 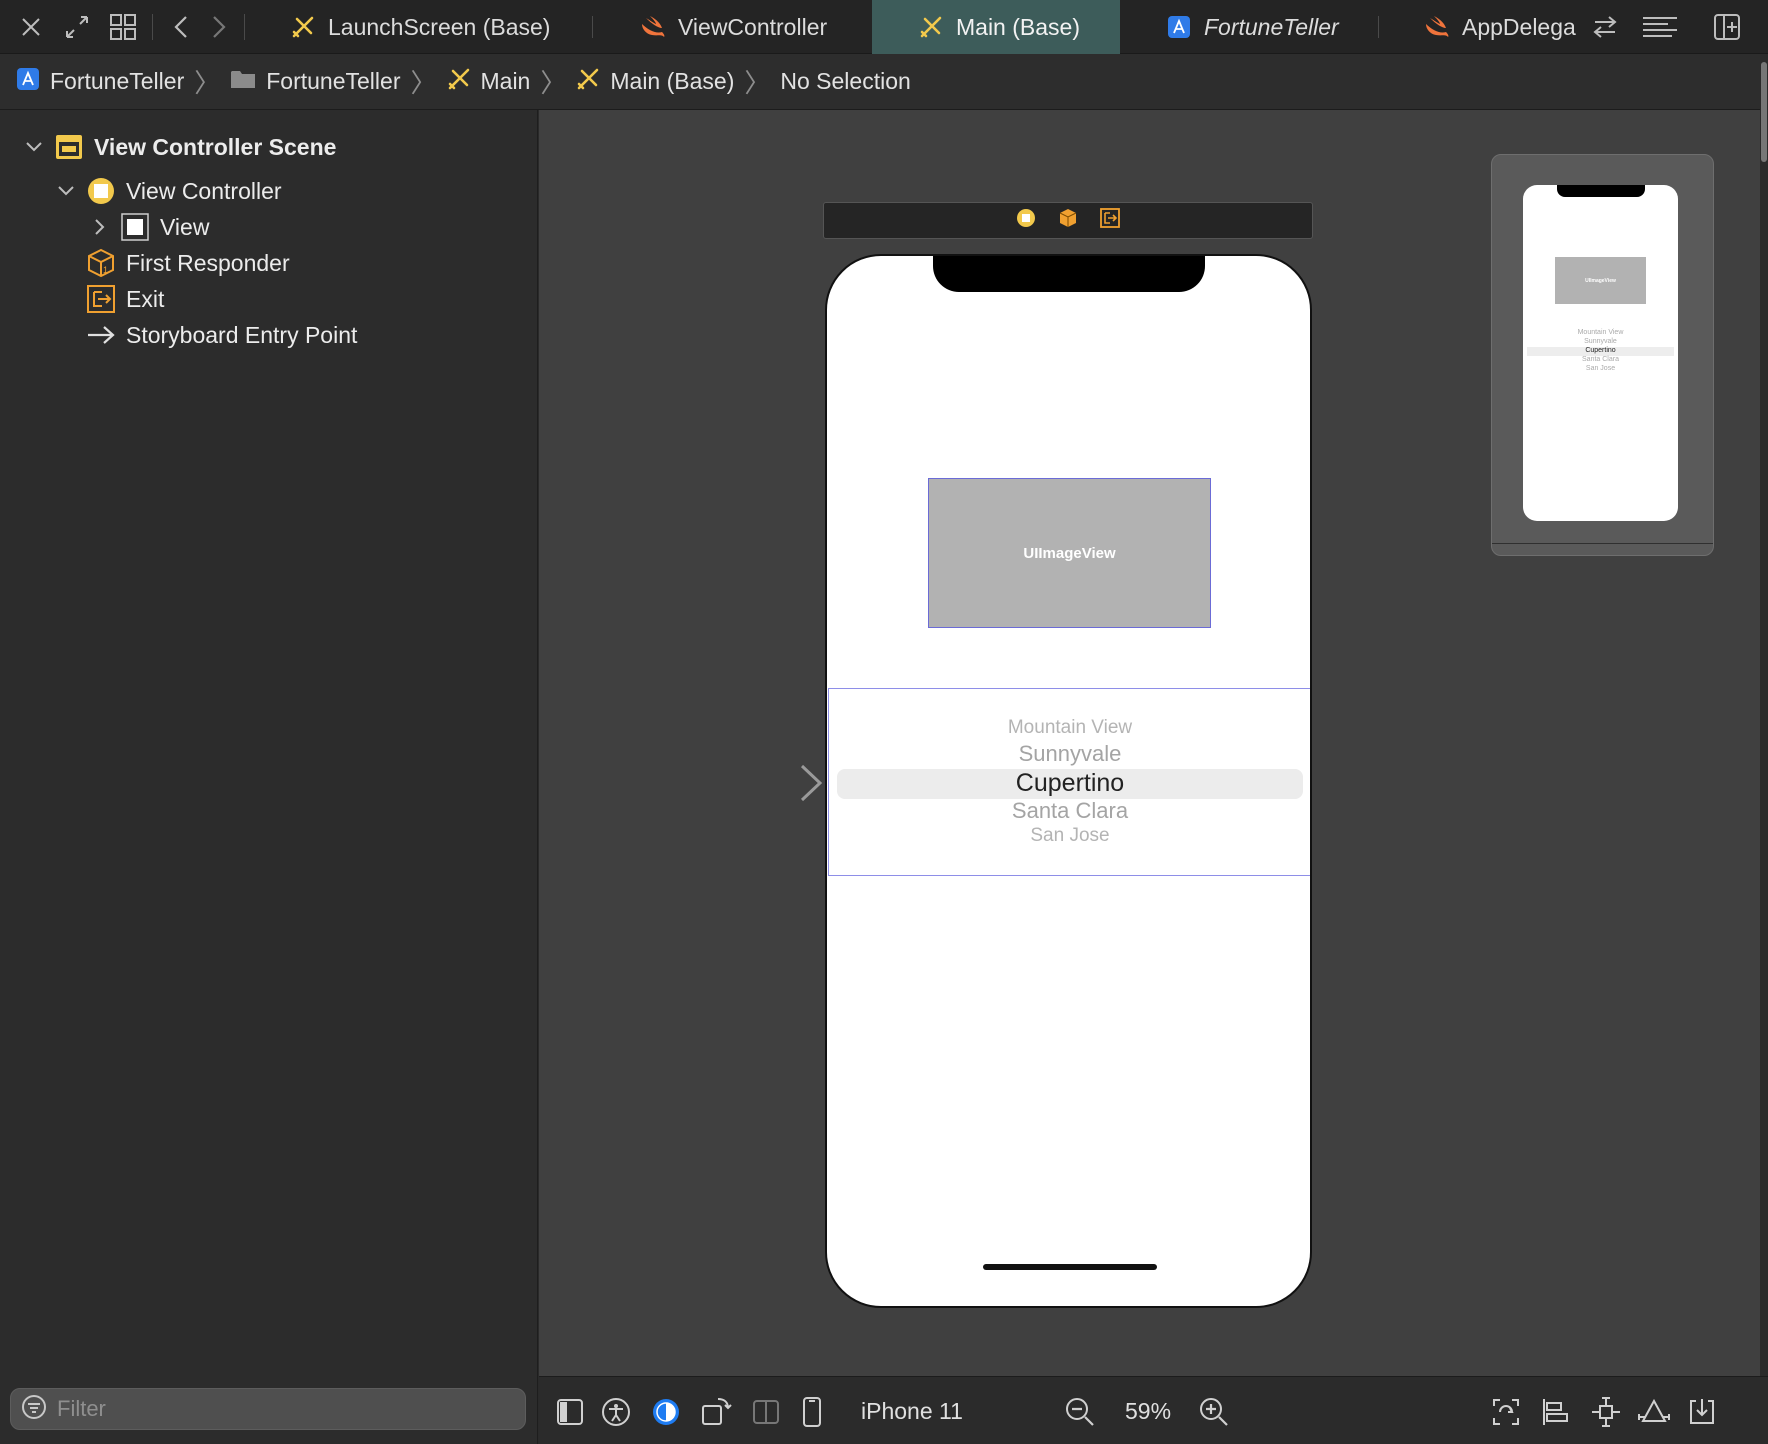 I want to click on canvas-bottom-toolbar: iPhone 11 59%, so click(x=1153, y=1410).